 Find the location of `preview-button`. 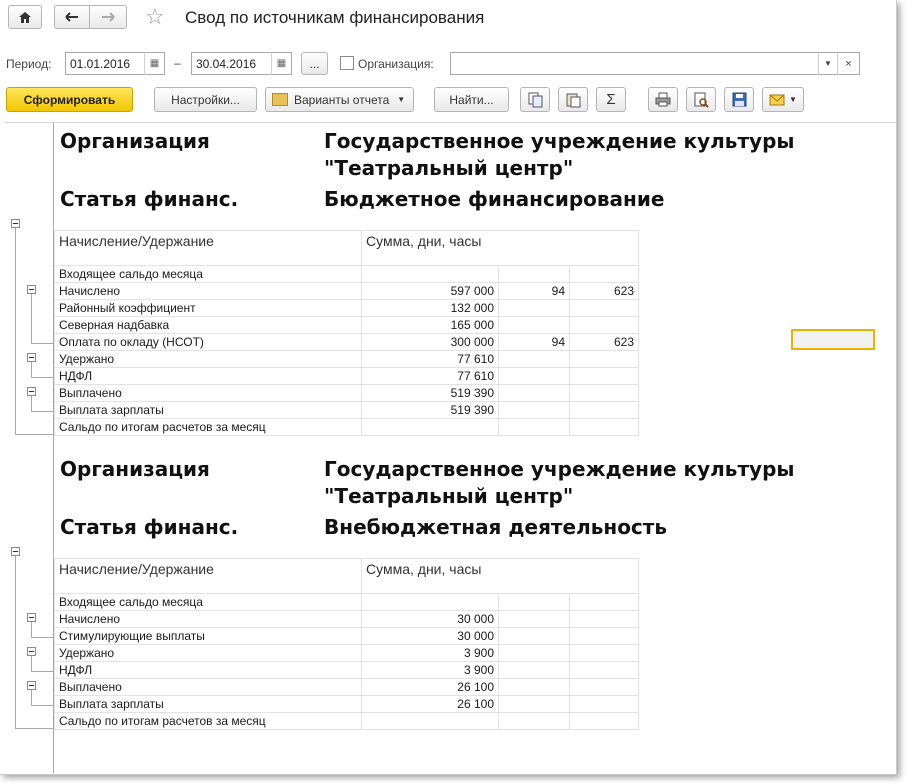

preview-button is located at coordinates (701, 99).